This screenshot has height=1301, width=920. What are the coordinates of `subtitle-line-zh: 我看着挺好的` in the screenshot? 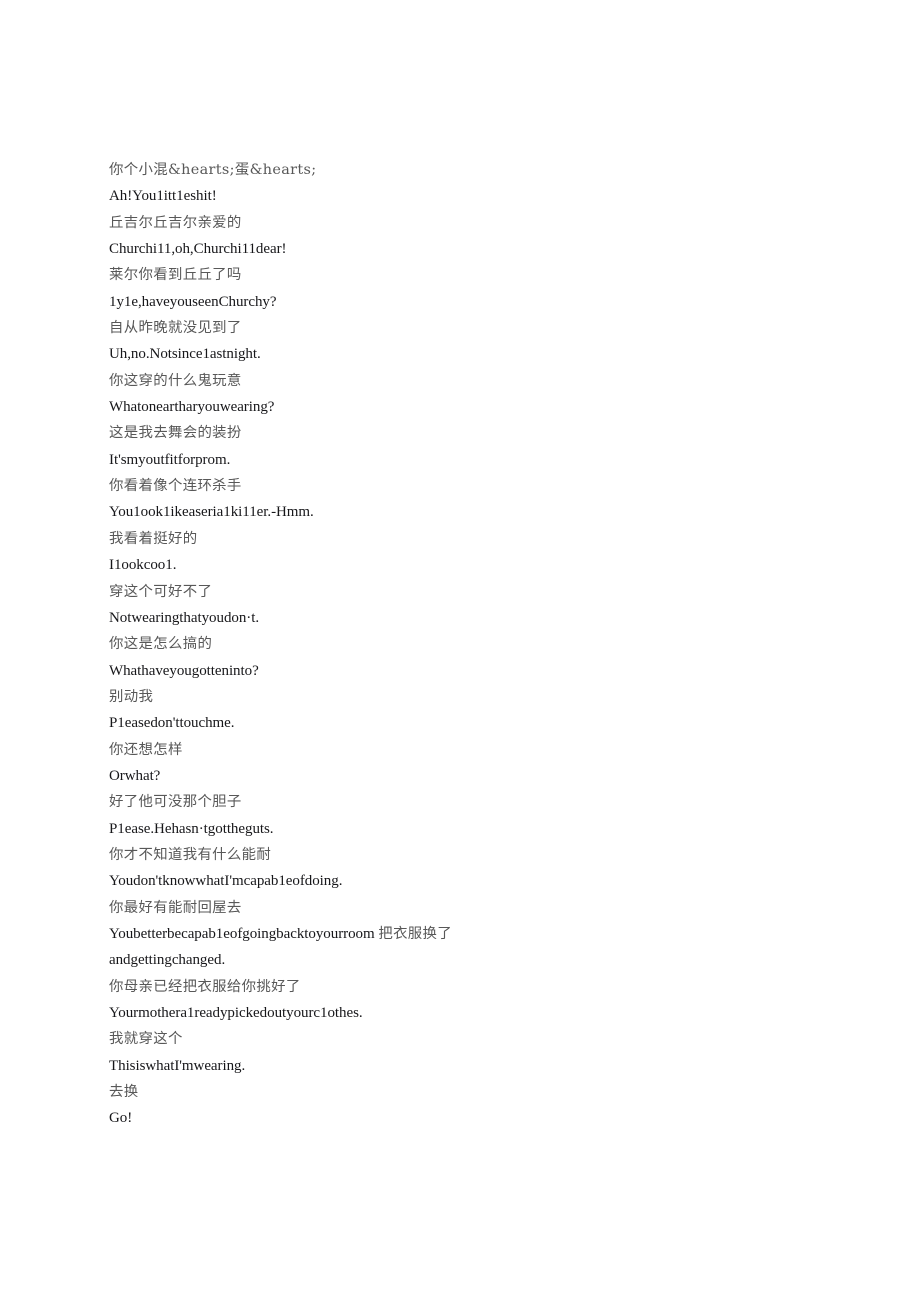 It's located at (153, 538).